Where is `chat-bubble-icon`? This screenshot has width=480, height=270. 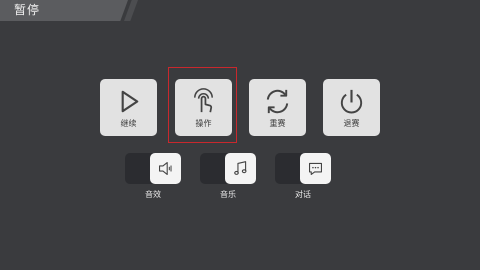
chat-bubble-icon is located at coordinates (315, 169).